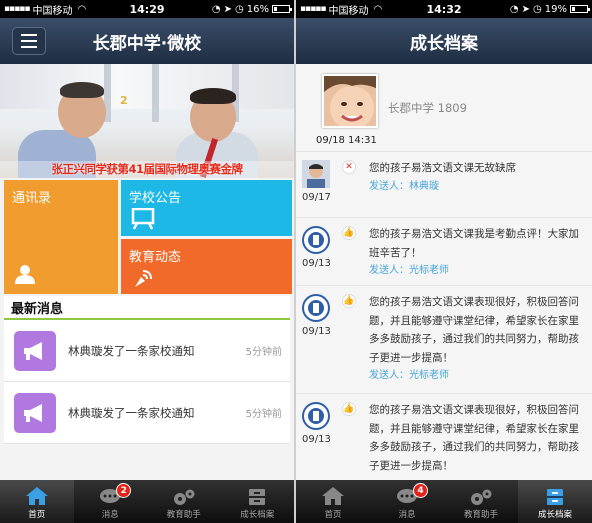 This screenshot has height=523, width=592. Describe the element at coordinates (316, 197) in the screenshot. I see `entry-date: 09/17` at that location.